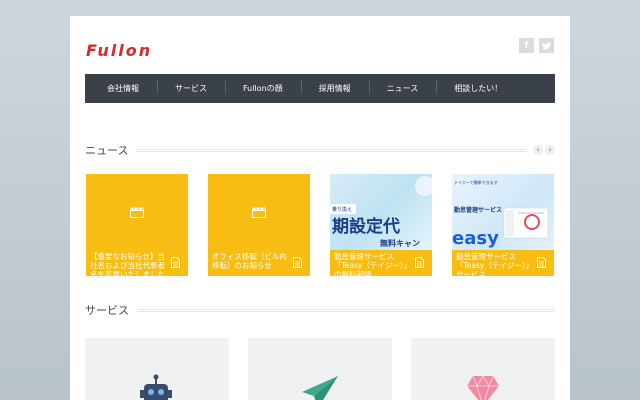  Describe the element at coordinates (478, 210) in the screenshot. I see `svg-text: 勤怠管理サービス` at that location.